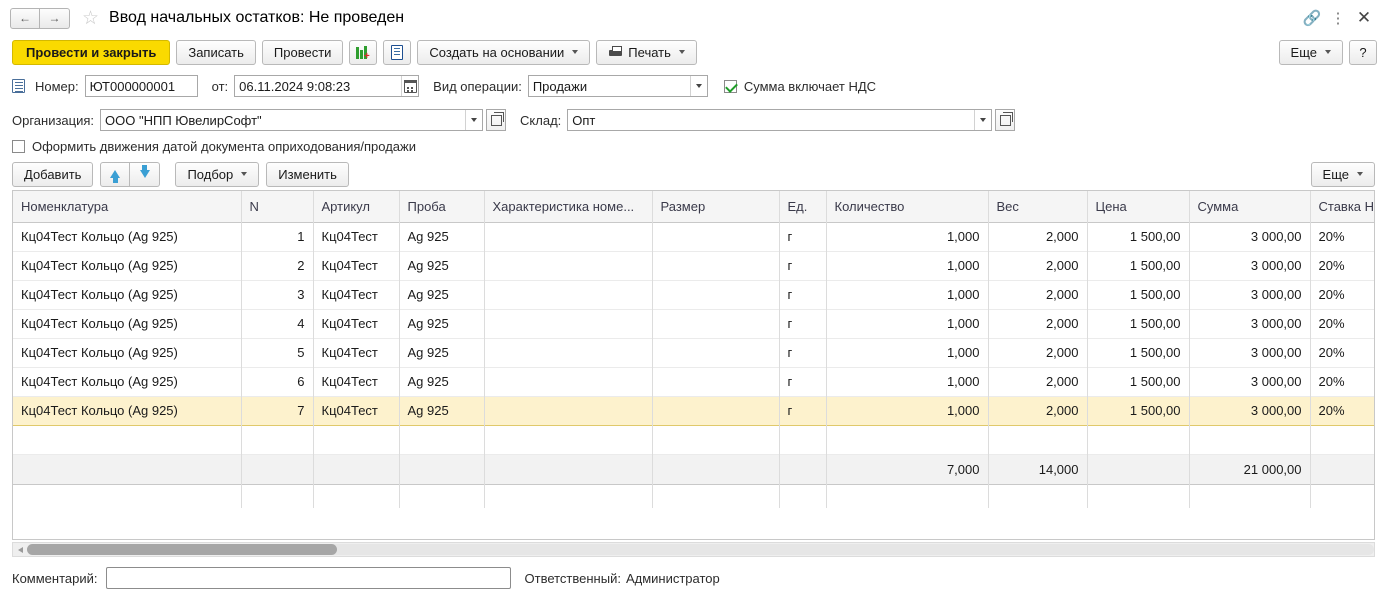 The height and width of the screenshot is (614, 1385). Describe the element at coordinates (473, 120) in the screenshot. I see `organization-dropdown-button` at that location.